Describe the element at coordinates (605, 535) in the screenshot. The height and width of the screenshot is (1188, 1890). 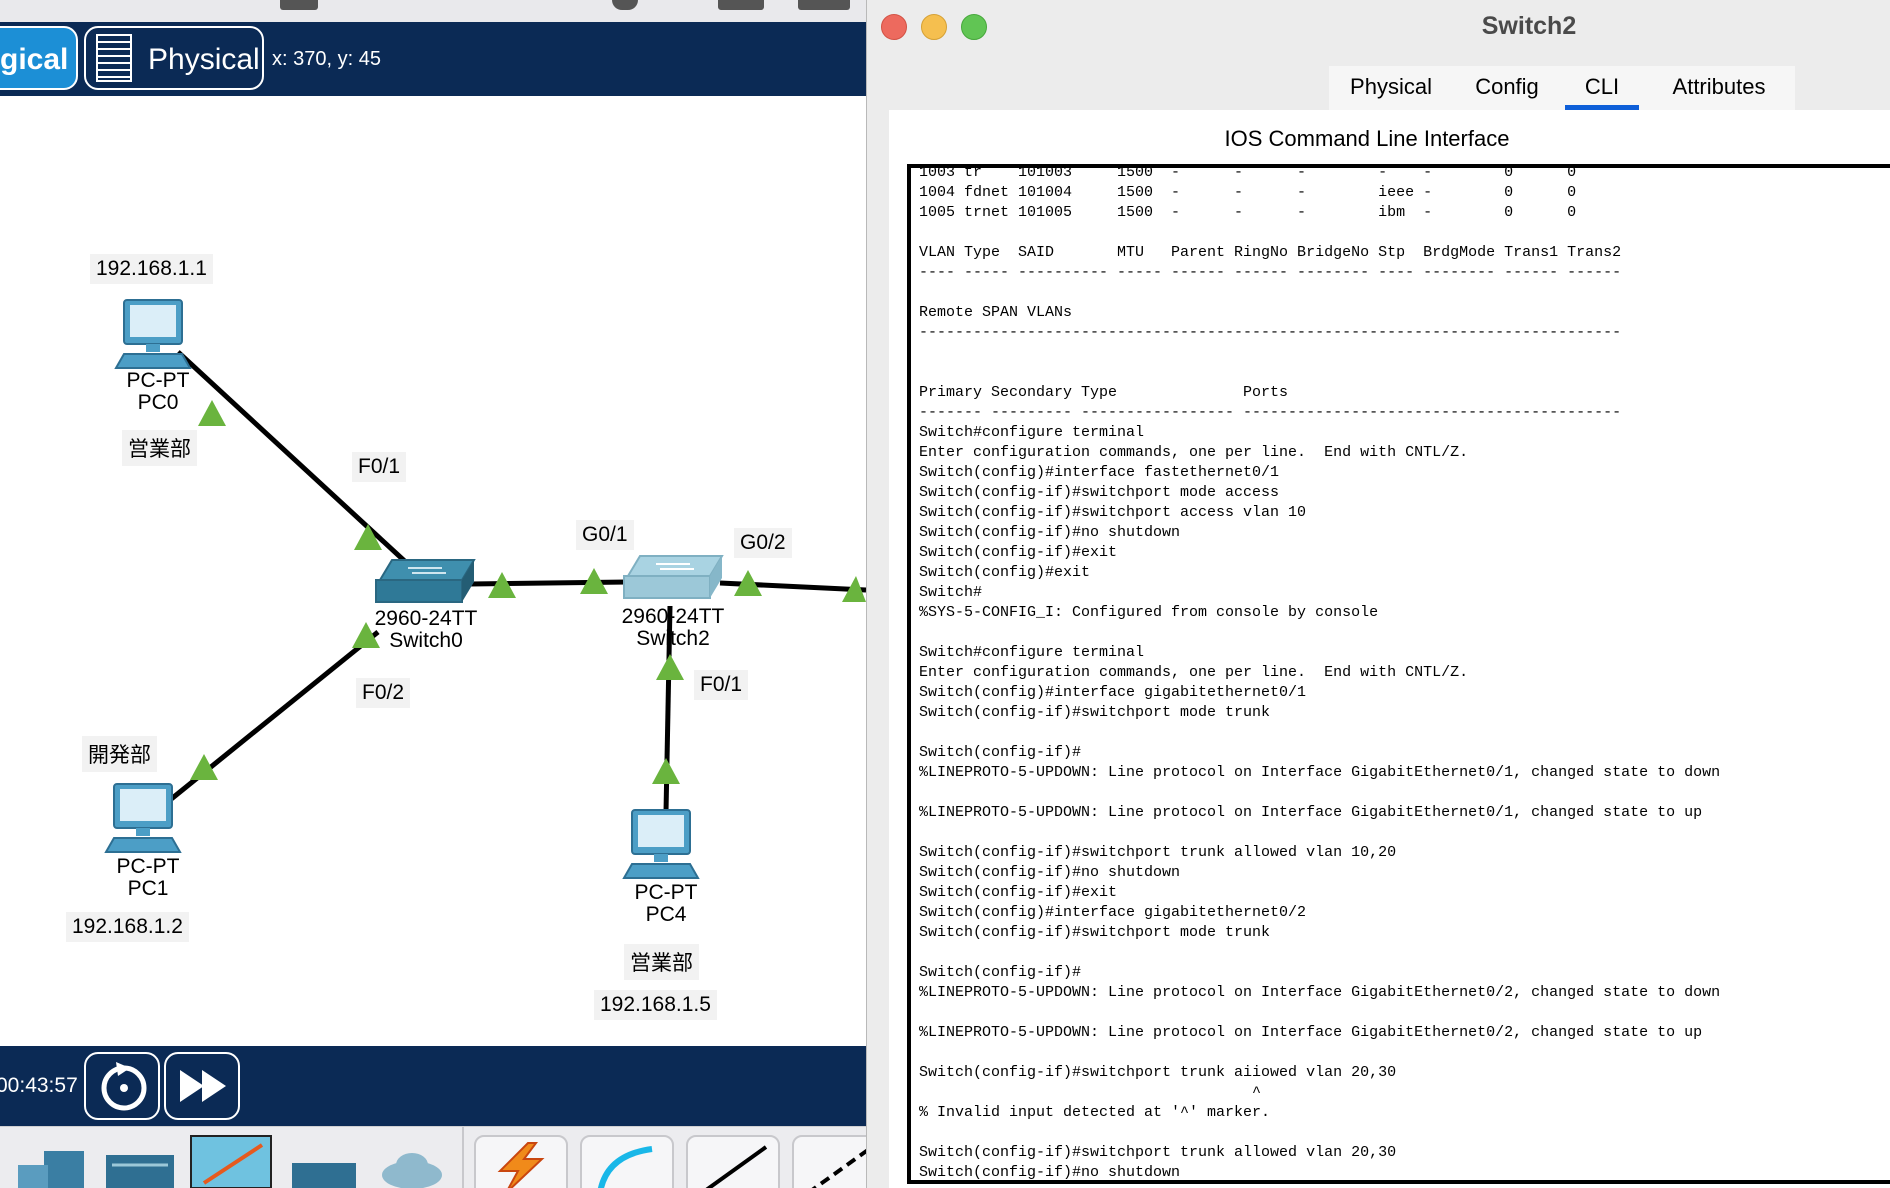
I see `port-label-g01: G0/1` at that location.